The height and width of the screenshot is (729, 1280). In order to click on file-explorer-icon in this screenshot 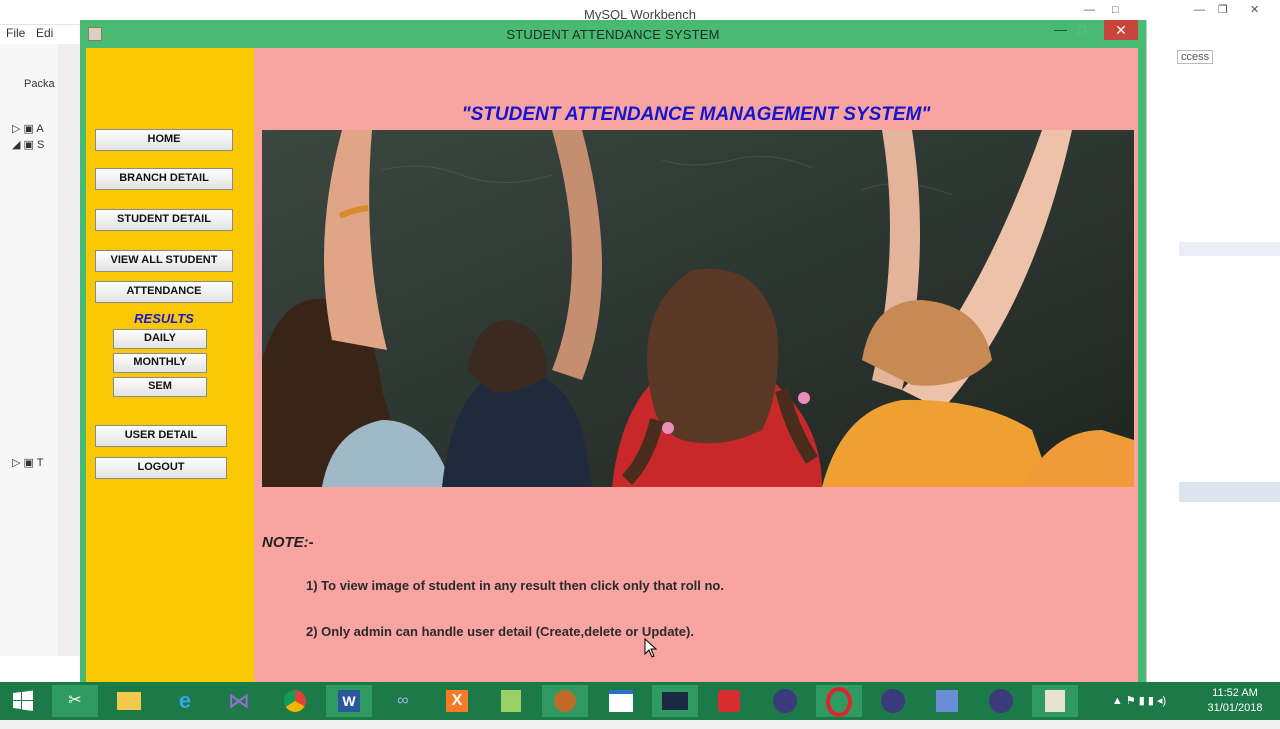, I will do `click(129, 701)`.